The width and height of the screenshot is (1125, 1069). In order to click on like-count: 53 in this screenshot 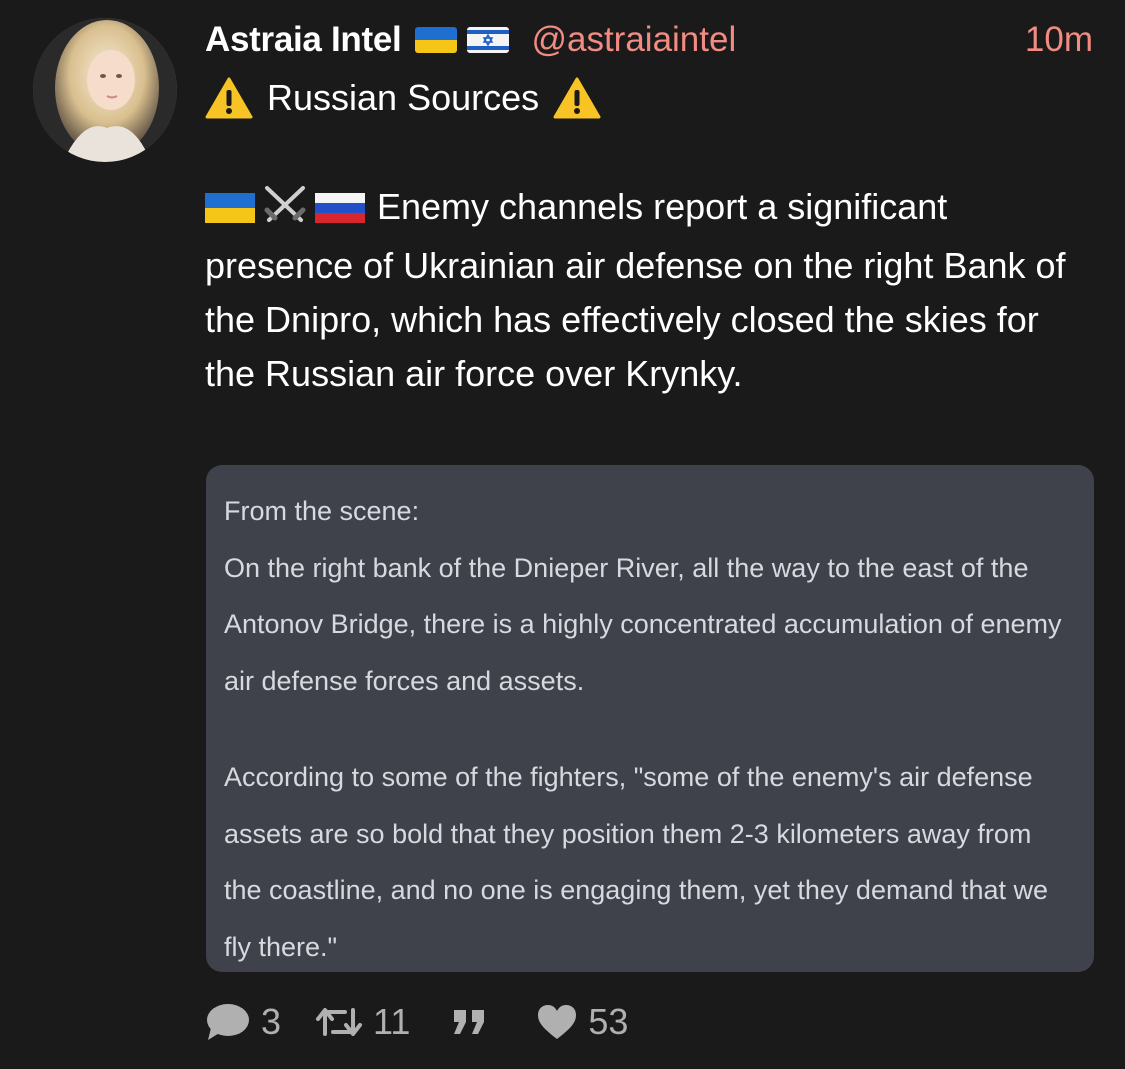, I will do `click(608, 1021)`.